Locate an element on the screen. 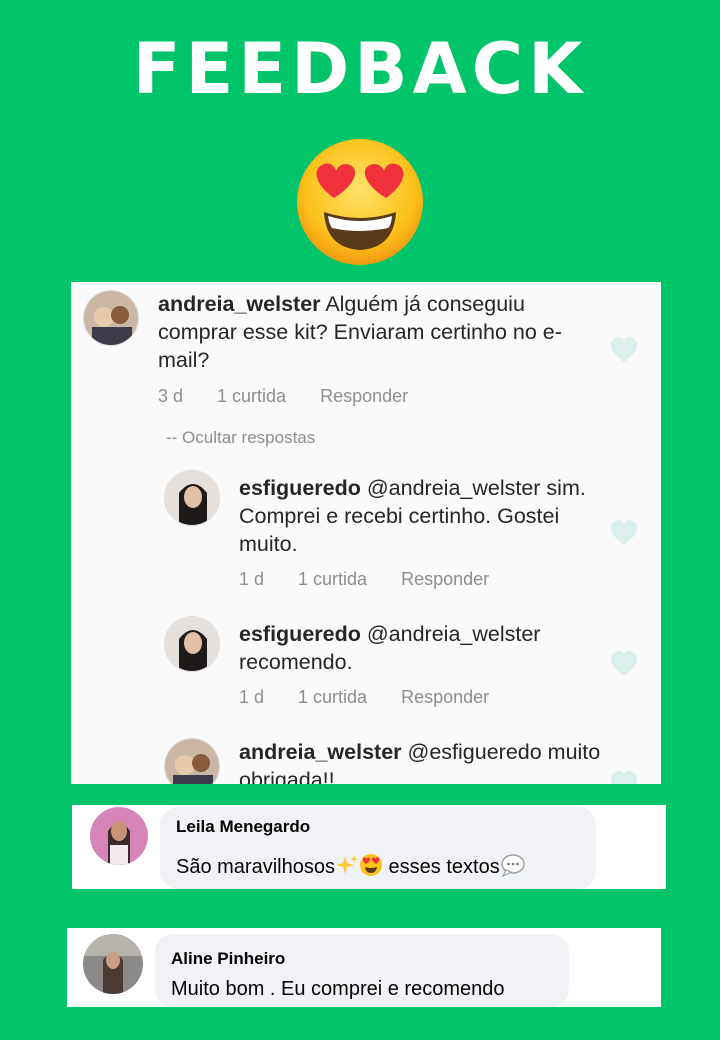  comment-time: 3 d is located at coordinates (171, 396).